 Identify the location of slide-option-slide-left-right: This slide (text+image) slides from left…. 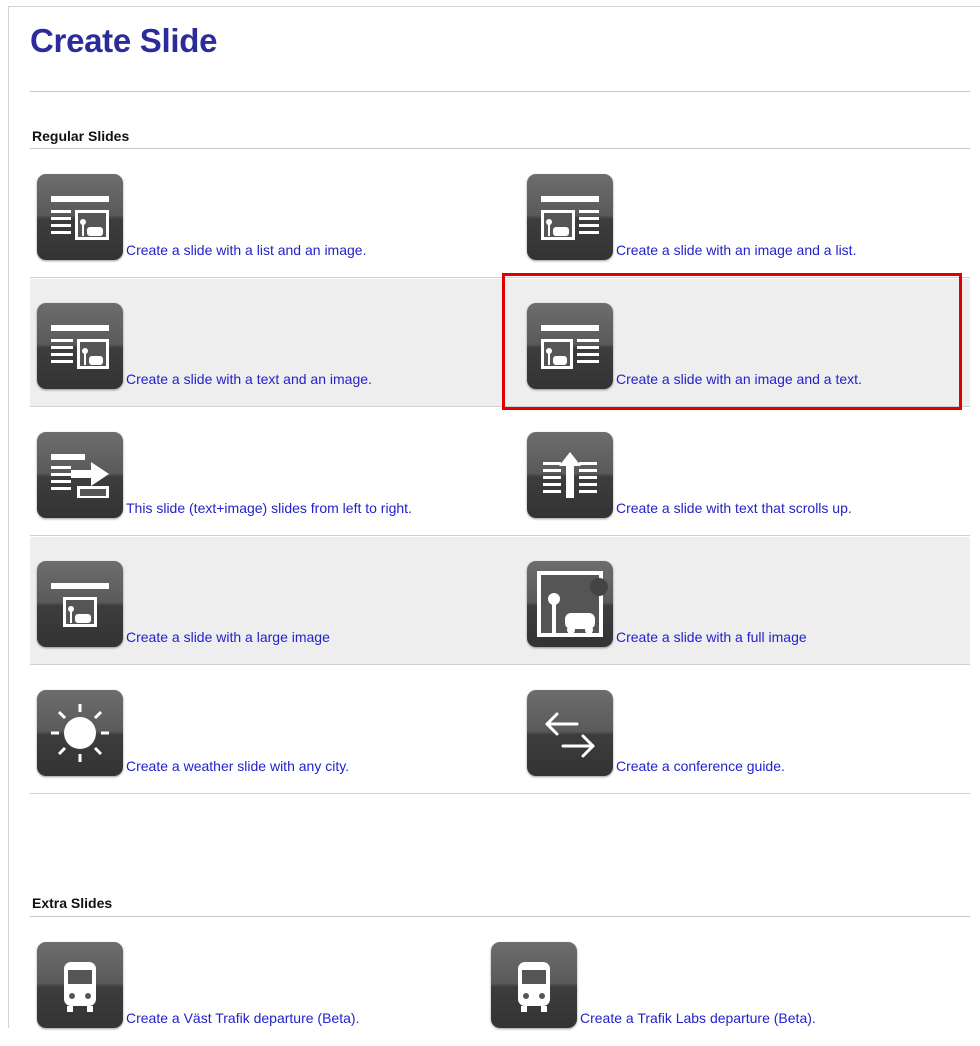
(224, 472).